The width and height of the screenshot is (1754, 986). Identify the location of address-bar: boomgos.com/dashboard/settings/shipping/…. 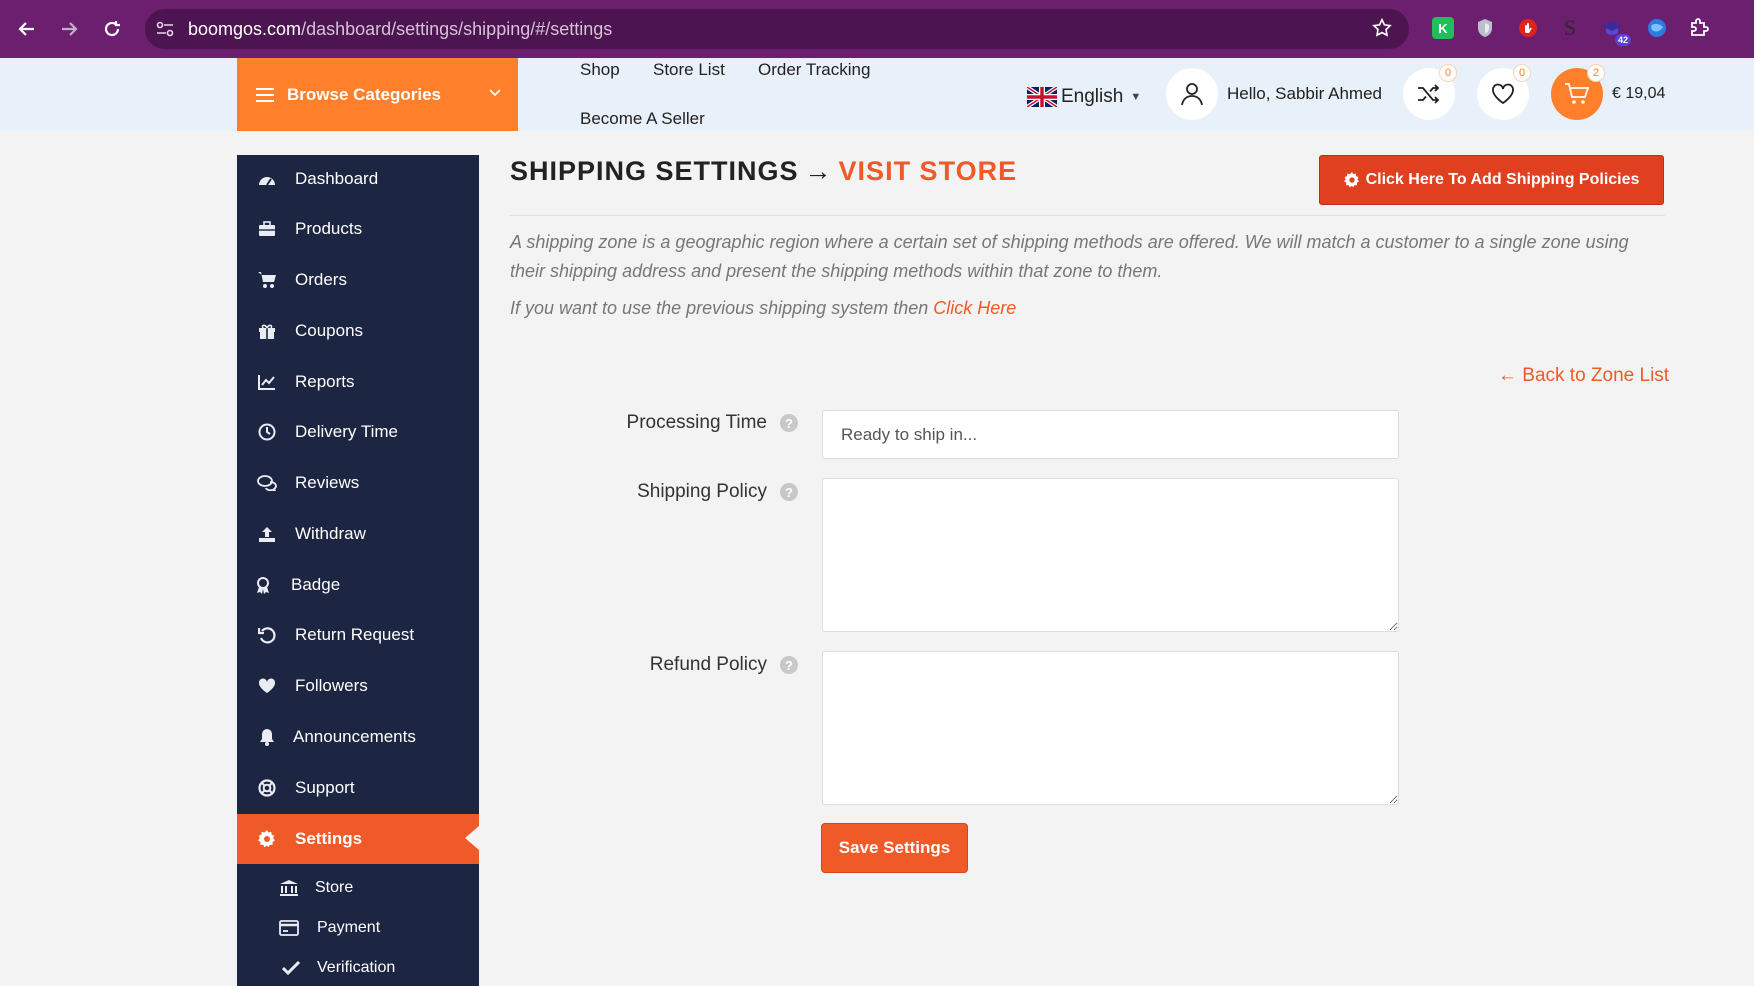
(777, 29).